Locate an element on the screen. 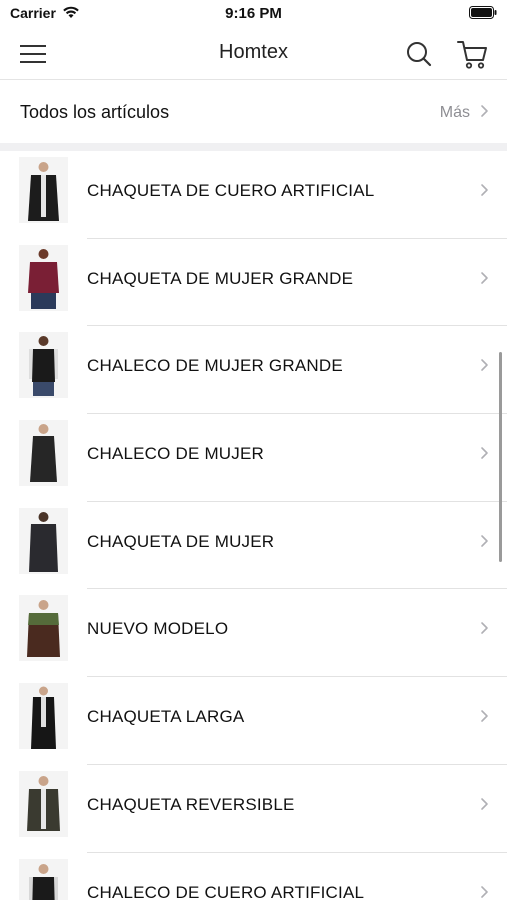 The width and height of the screenshot is (507, 900). item-label: CHALECO DE MUJER is located at coordinates (176, 454).